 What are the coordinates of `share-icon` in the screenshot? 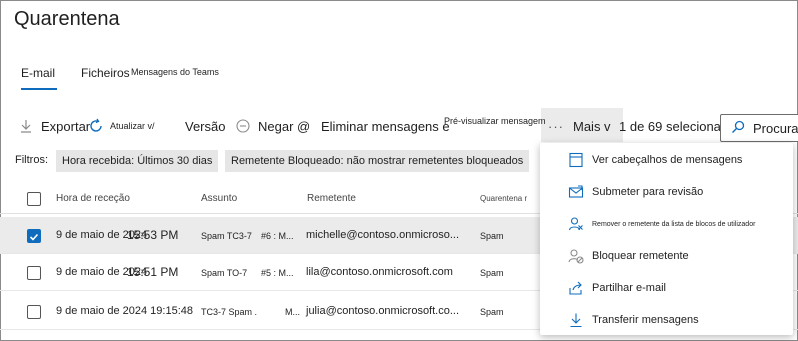 It's located at (576, 288).